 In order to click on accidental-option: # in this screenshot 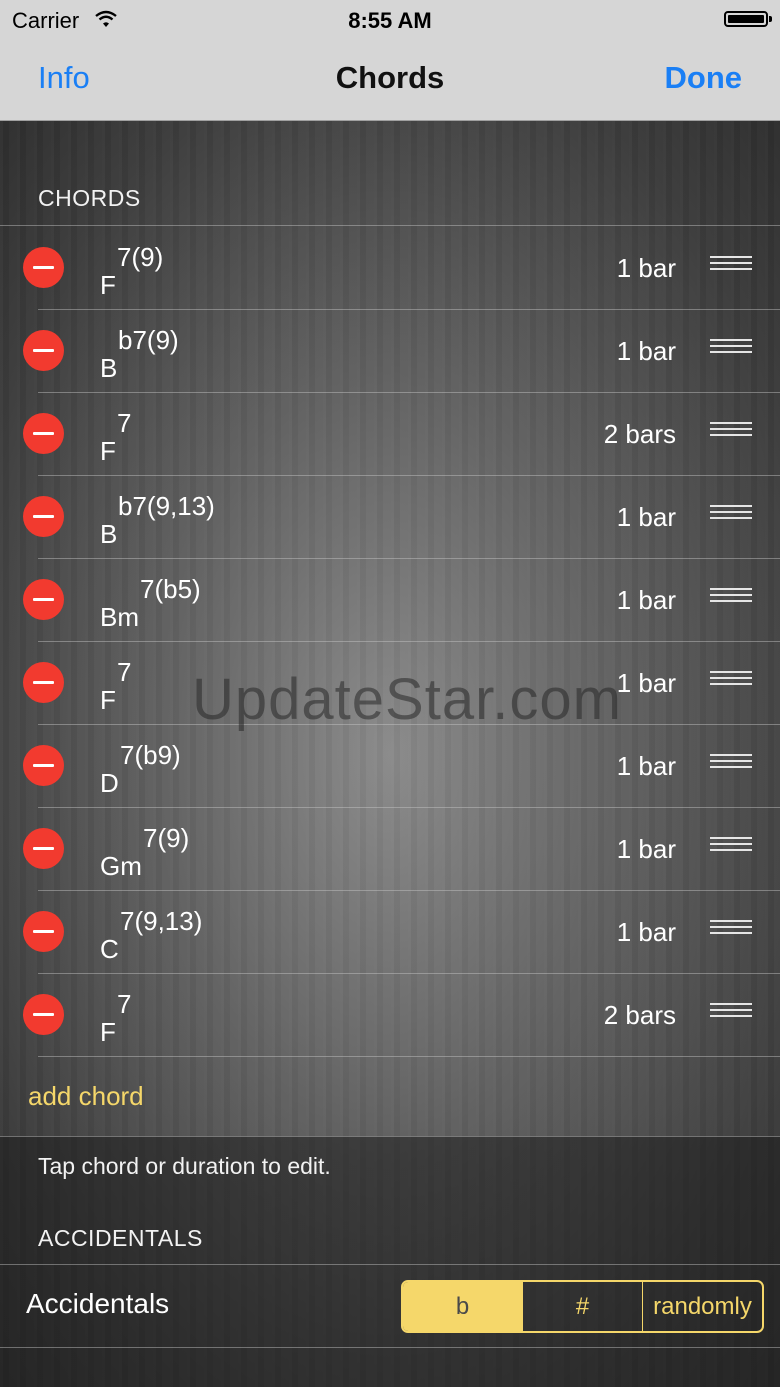, I will do `click(583, 1306)`.